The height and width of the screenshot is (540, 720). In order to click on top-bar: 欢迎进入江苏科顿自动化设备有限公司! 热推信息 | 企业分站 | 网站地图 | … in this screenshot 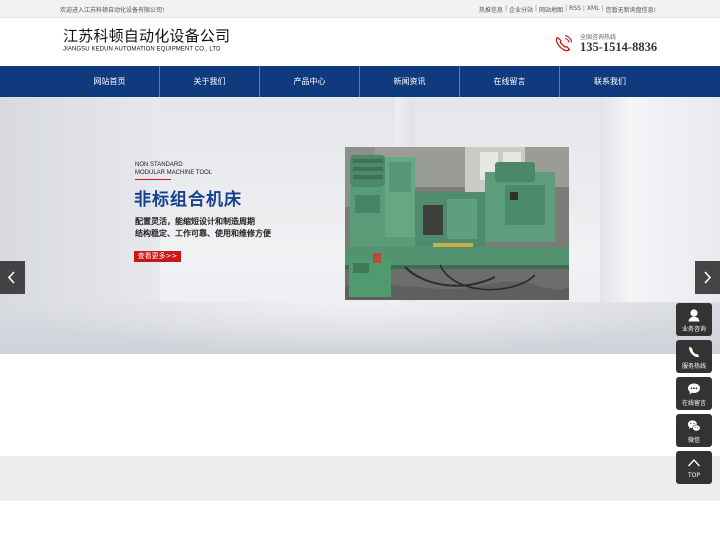, I will do `click(360, 9)`.